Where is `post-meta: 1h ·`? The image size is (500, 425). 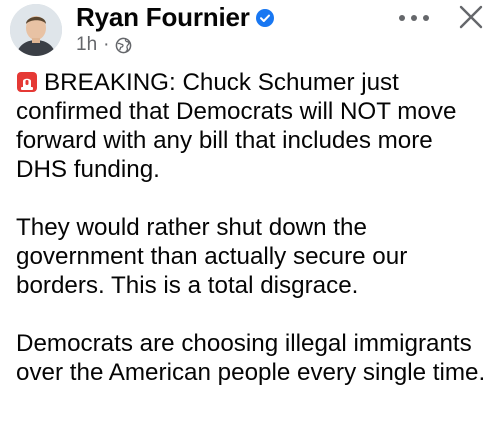 post-meta: 1h · is located at coordinates (104, 45).